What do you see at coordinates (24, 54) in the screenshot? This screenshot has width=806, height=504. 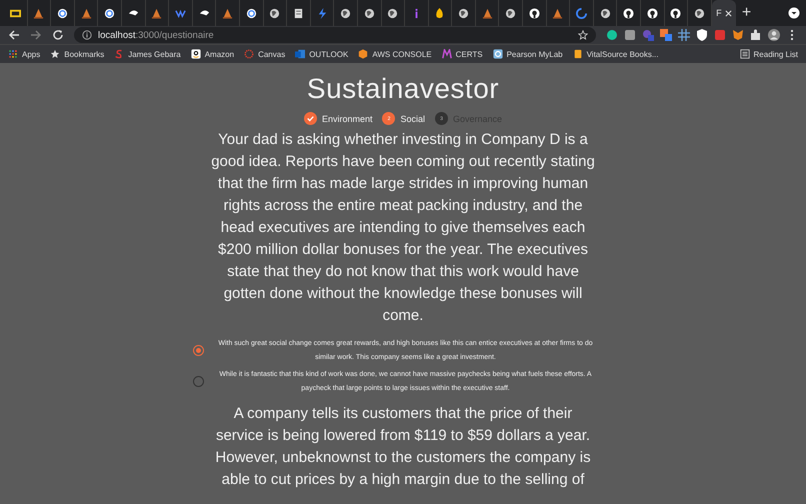 I see `bookmark-link: Apps` at bounding box center [24, 54].